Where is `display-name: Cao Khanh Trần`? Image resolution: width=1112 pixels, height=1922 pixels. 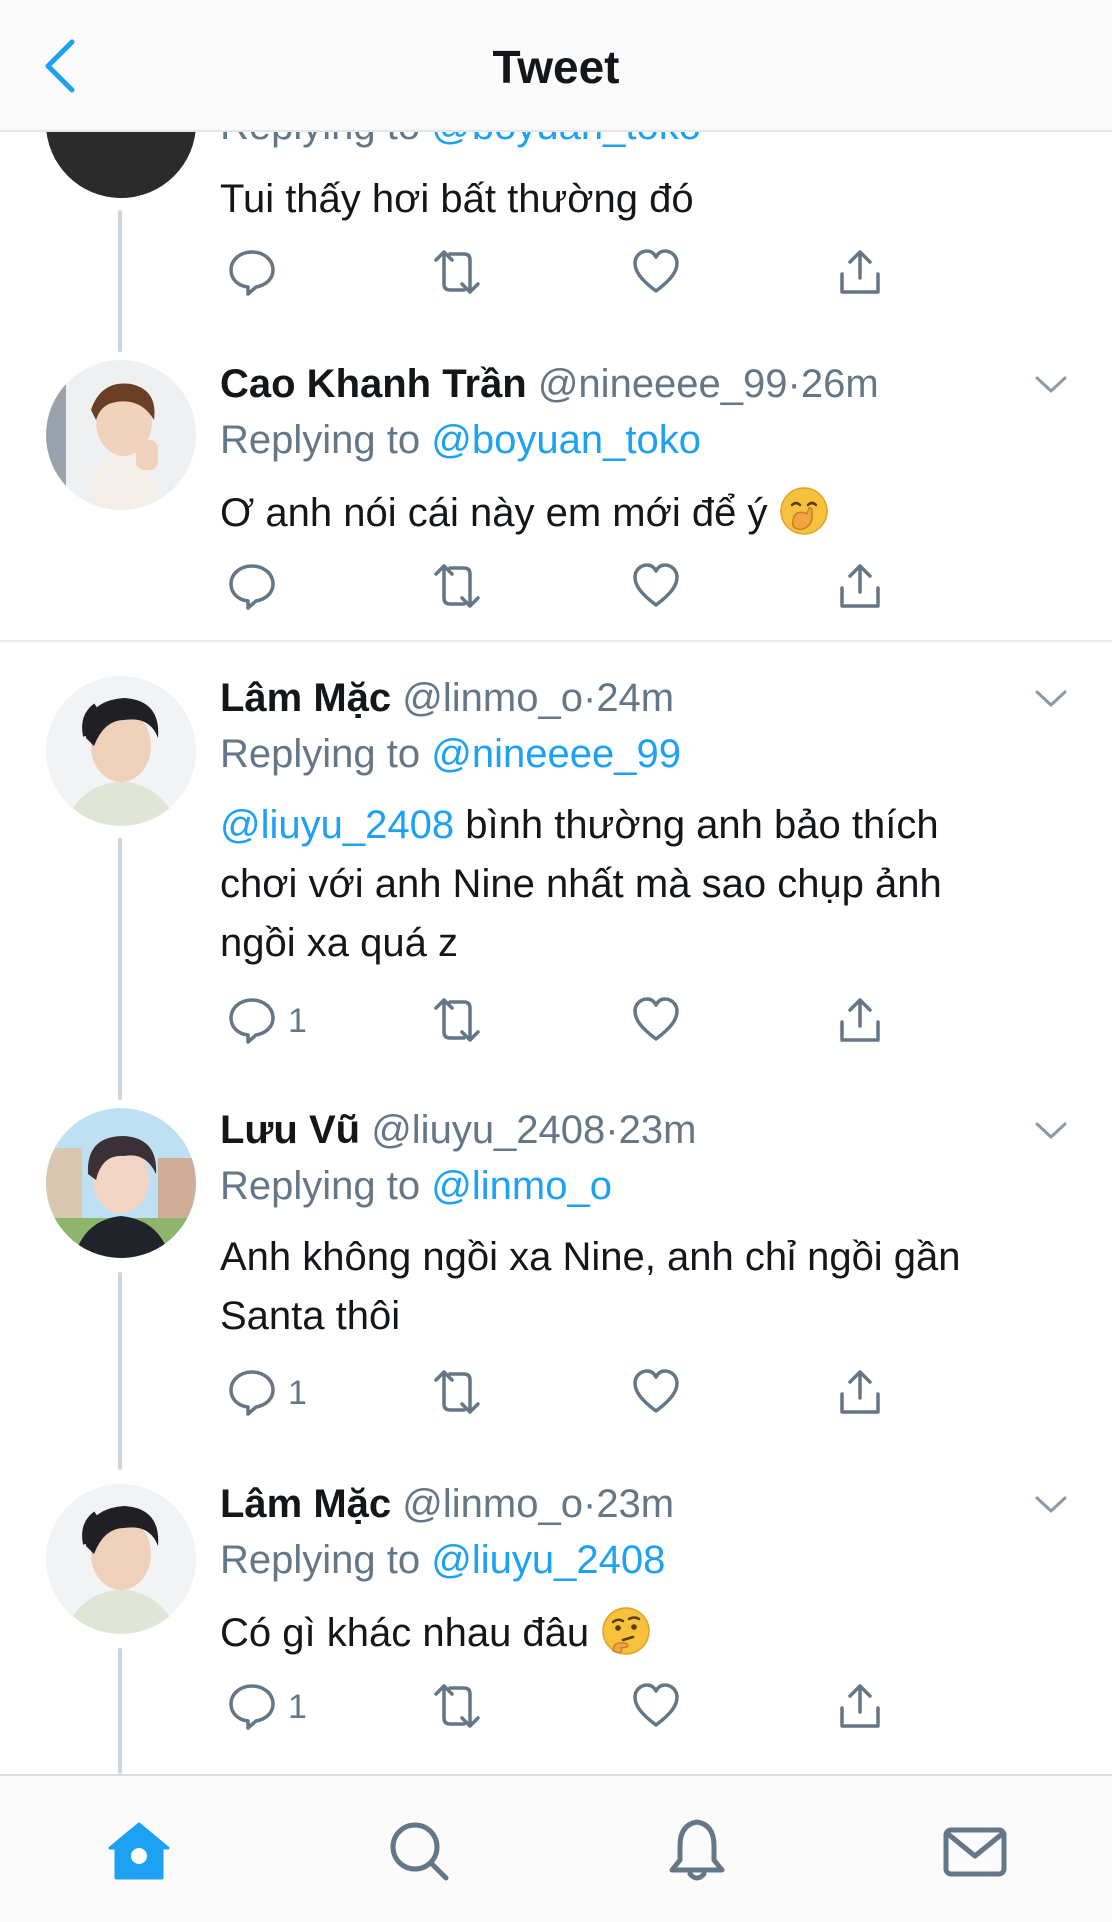
display-name: Cao Khanh Trần is located at coordinates (373, 384).